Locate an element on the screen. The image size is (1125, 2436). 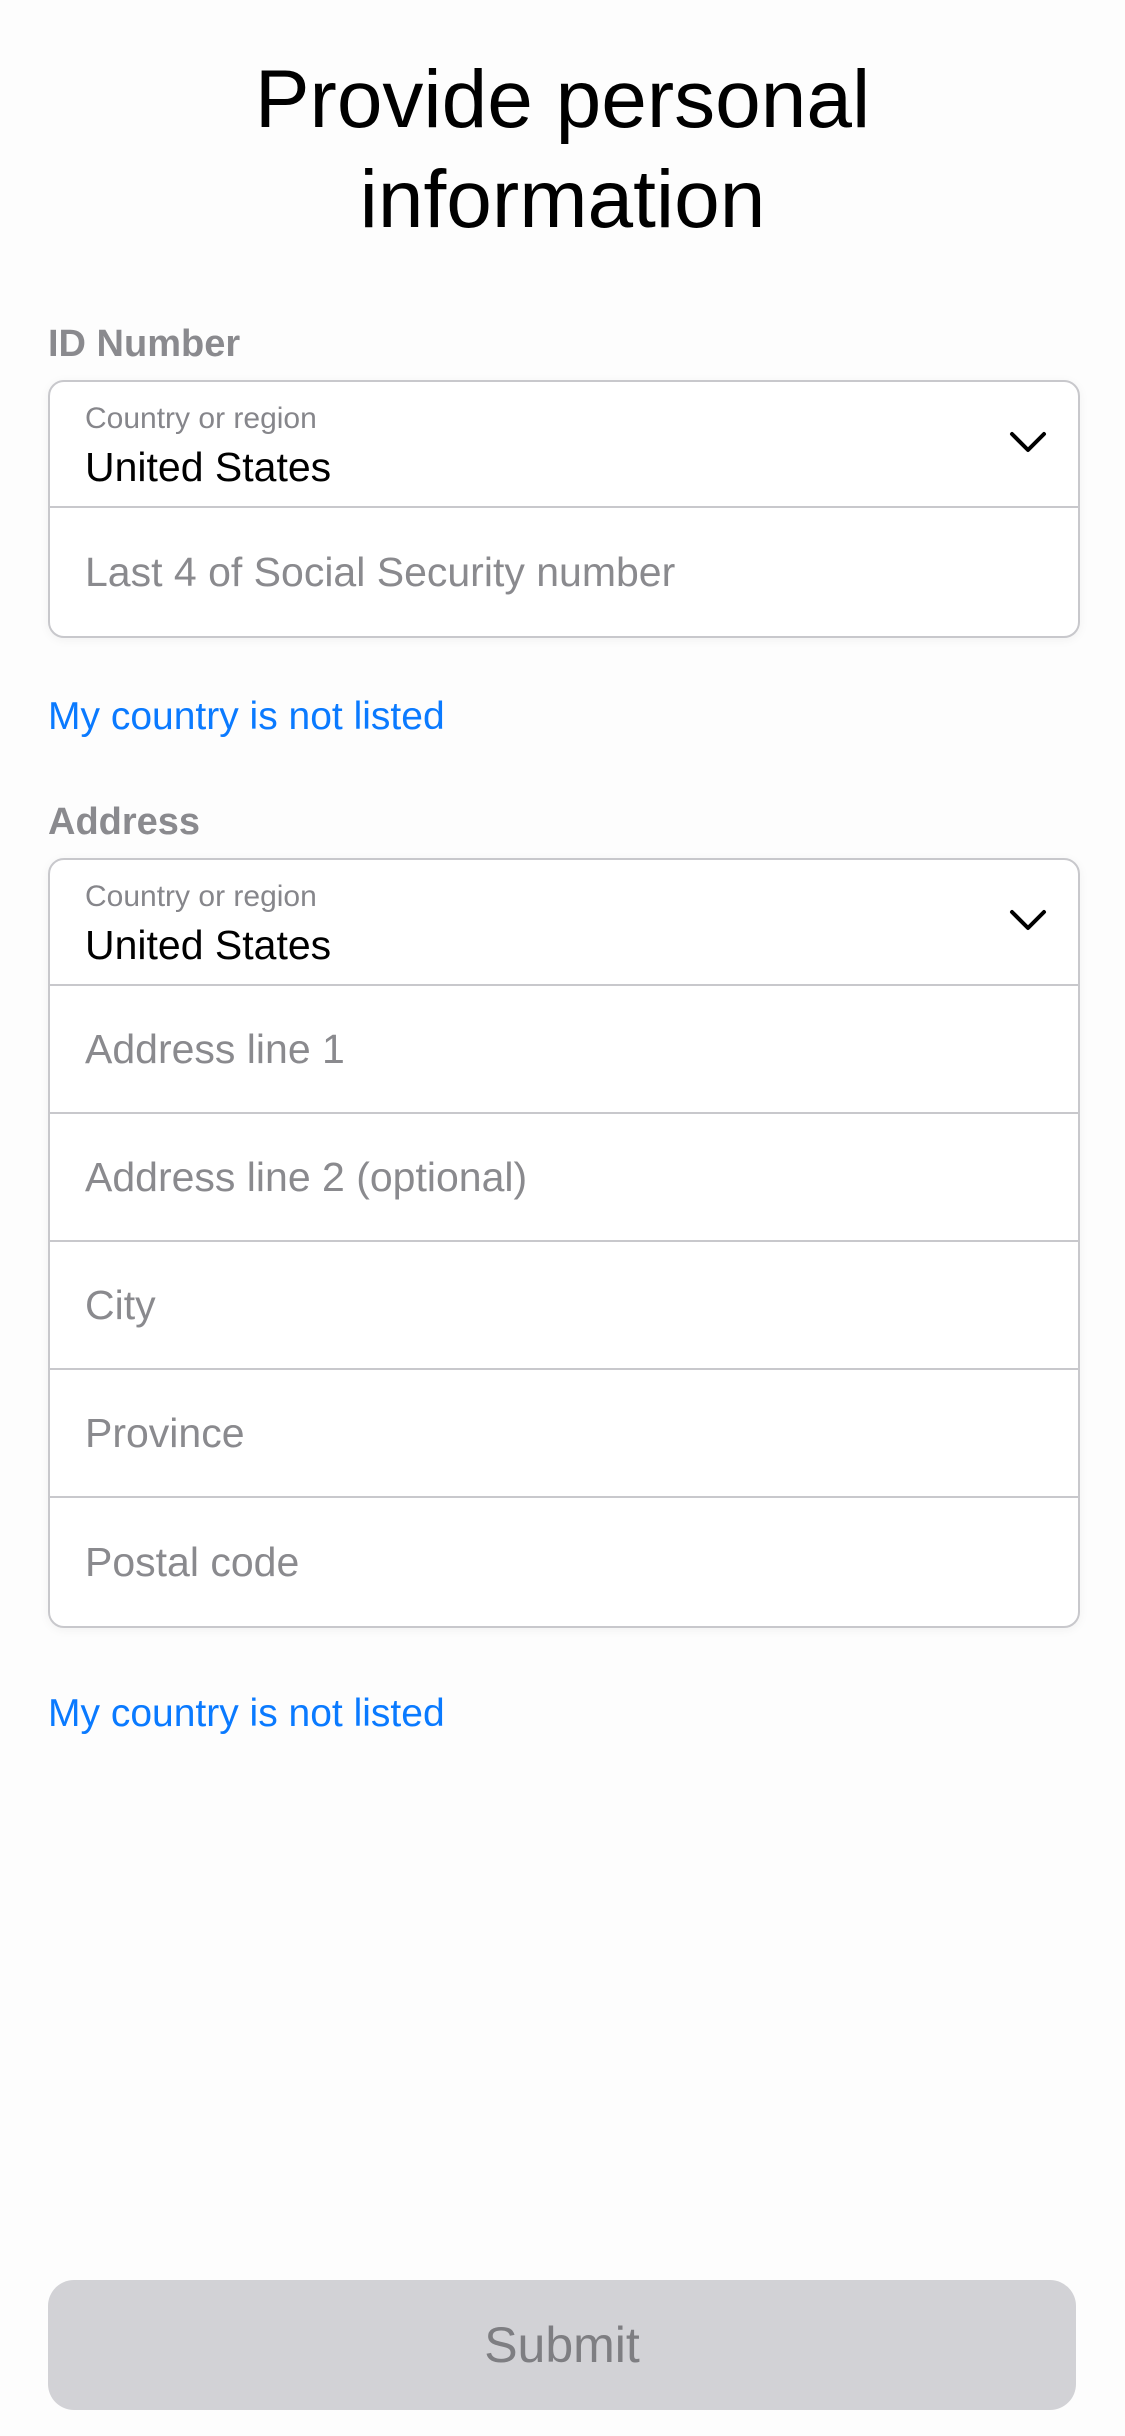
city-input is located at coordinates (564, 1305).